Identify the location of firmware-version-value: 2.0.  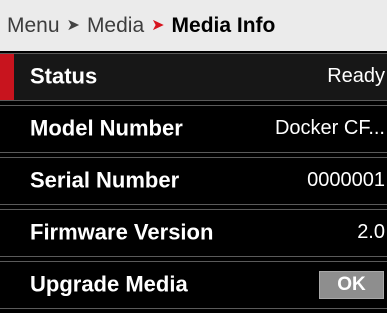
(371, 232).